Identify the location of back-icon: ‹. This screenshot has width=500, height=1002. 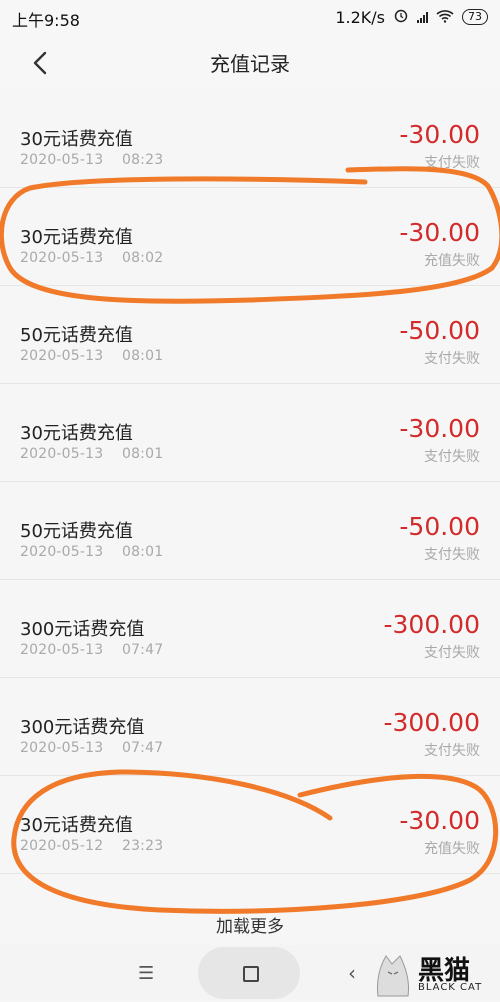
(352, 973).